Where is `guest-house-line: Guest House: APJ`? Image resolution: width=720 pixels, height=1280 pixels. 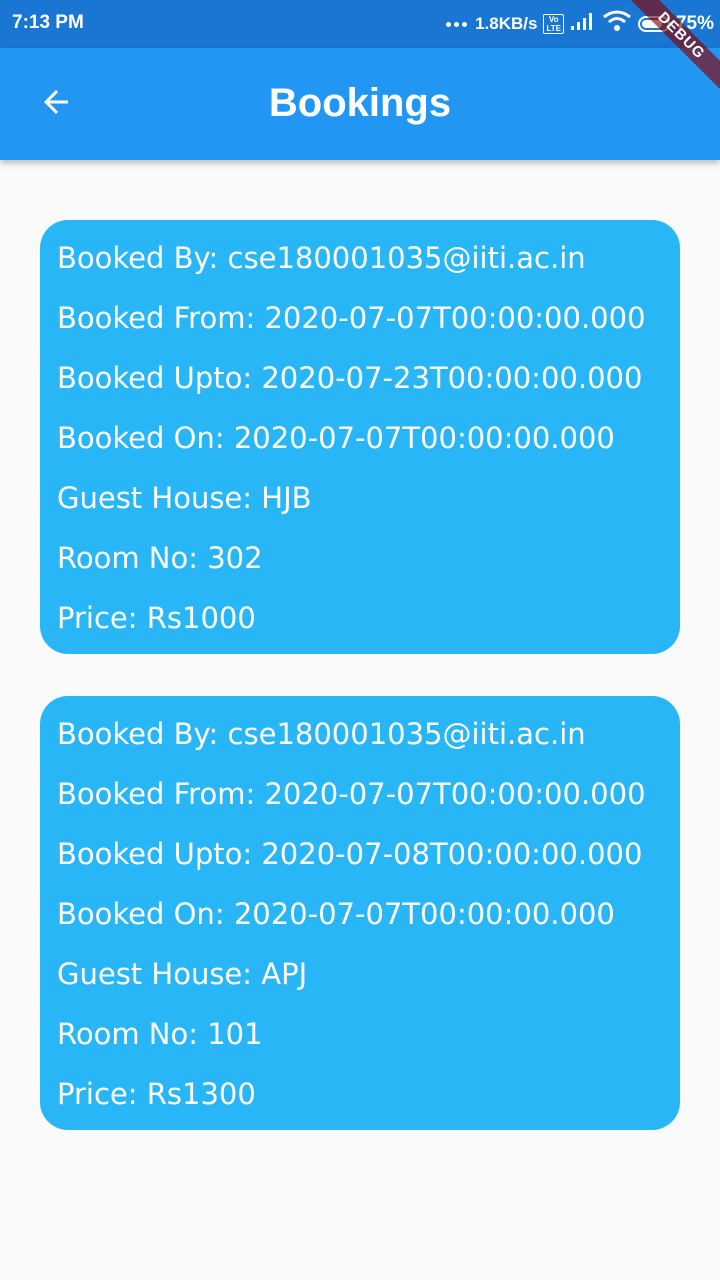
guest-house-line: Guest House: APJ is located at coordinates (360, 974).